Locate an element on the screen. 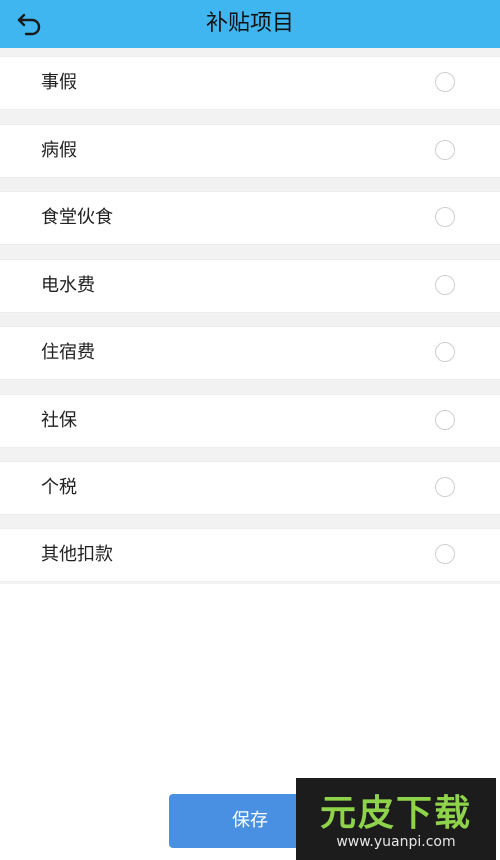 This screenshot has height=860, width=500. item-label: 个税 is located at coordinates (59, 487).